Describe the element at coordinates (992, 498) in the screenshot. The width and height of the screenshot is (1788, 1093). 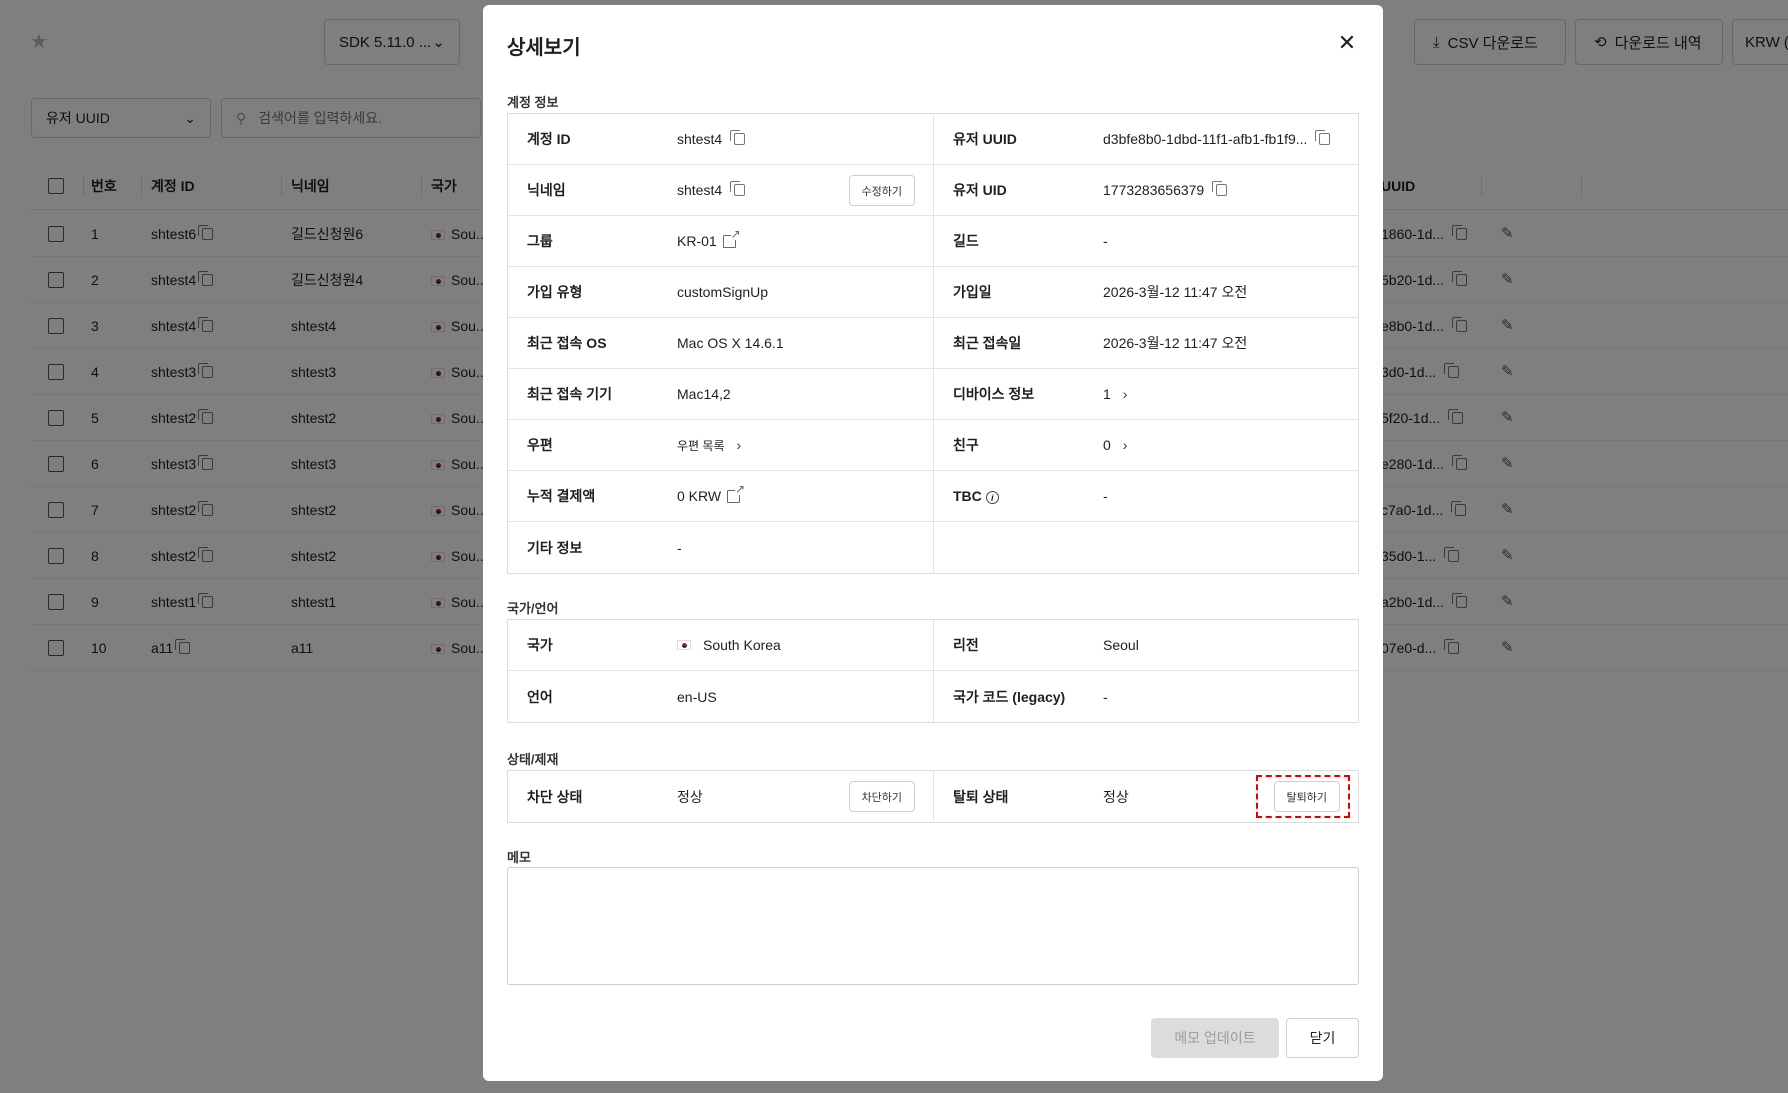
I see `info-icon: i` at that location.